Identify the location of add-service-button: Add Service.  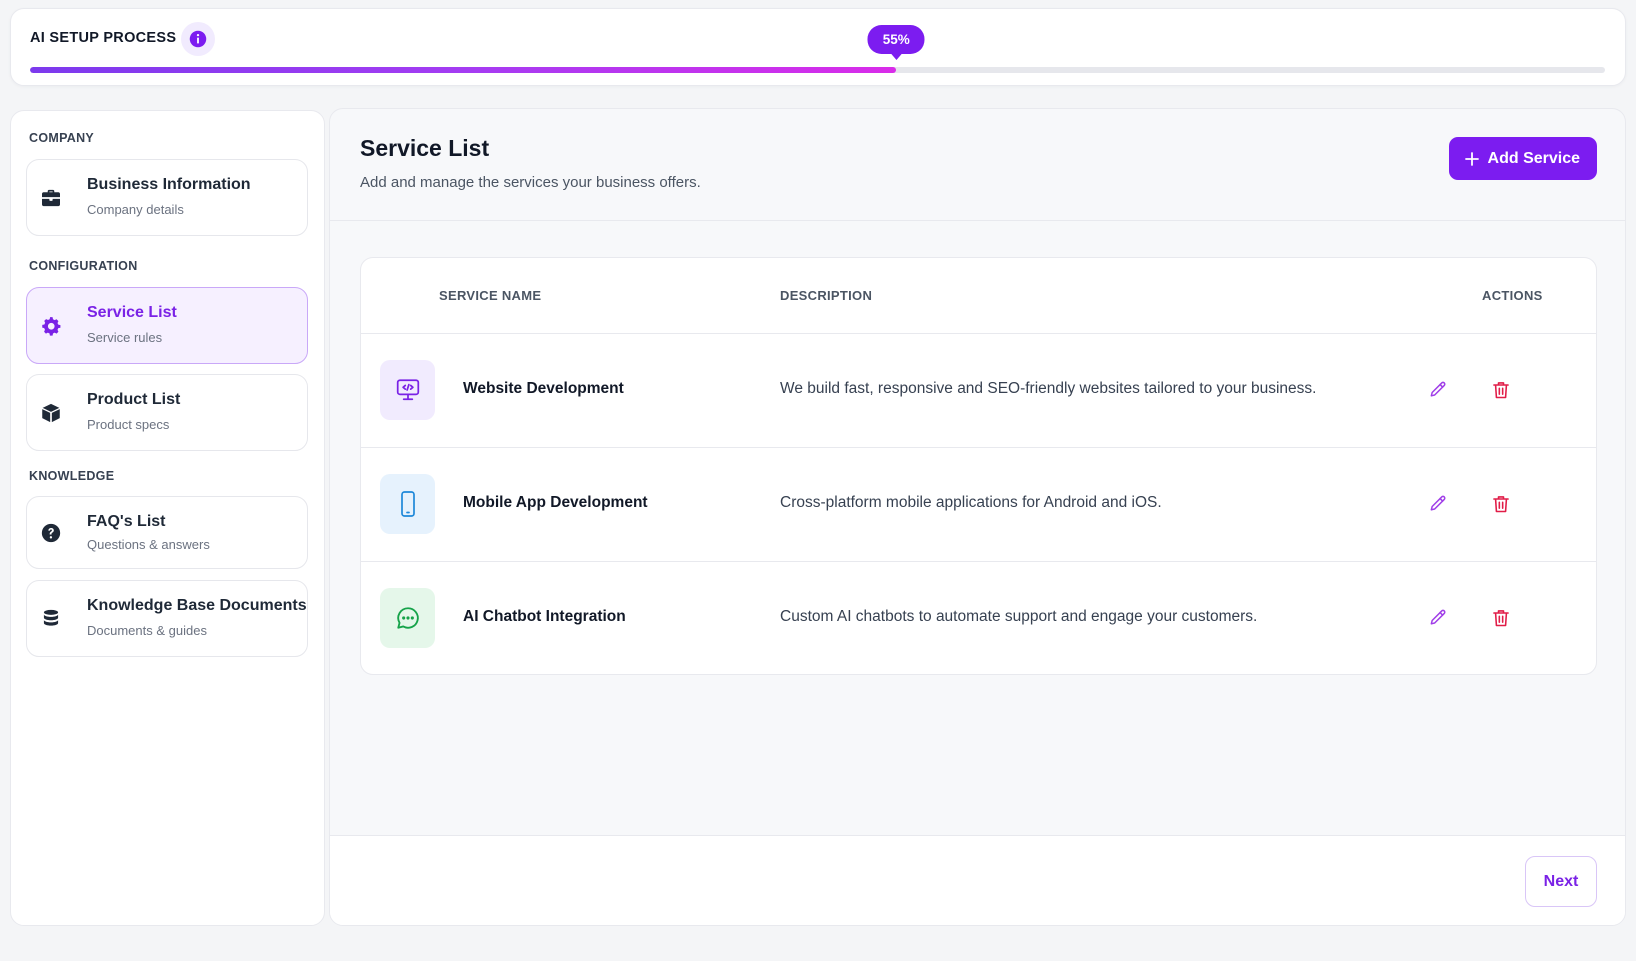
(1522, 158).